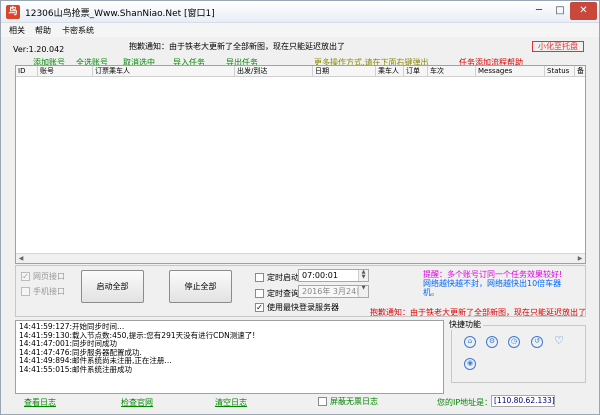  I want to click on block-invalid-log-label: 屏蔽无票日志, so click(354, 401).